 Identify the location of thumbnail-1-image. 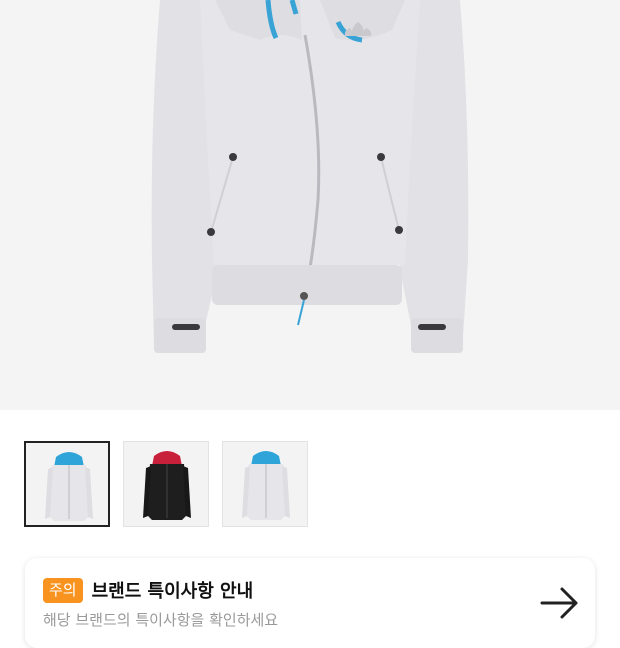
(69, 486).